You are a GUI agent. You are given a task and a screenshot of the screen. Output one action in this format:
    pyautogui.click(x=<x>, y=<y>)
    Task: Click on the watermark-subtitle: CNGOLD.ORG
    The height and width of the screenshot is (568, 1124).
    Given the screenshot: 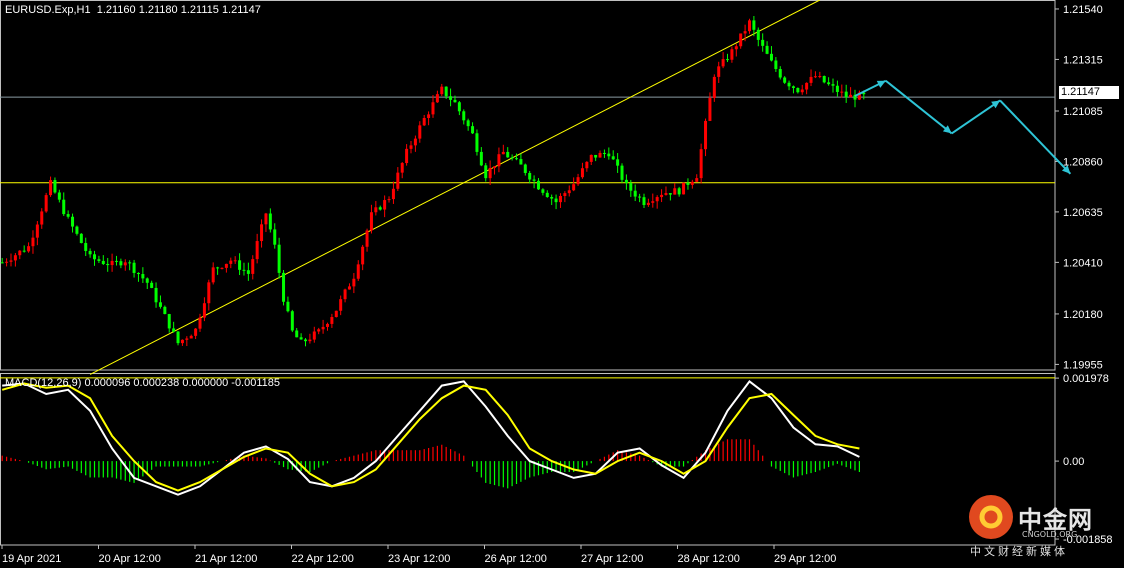 What is the action you would take?
    pyautogui.click(x=1050, y=534)
    